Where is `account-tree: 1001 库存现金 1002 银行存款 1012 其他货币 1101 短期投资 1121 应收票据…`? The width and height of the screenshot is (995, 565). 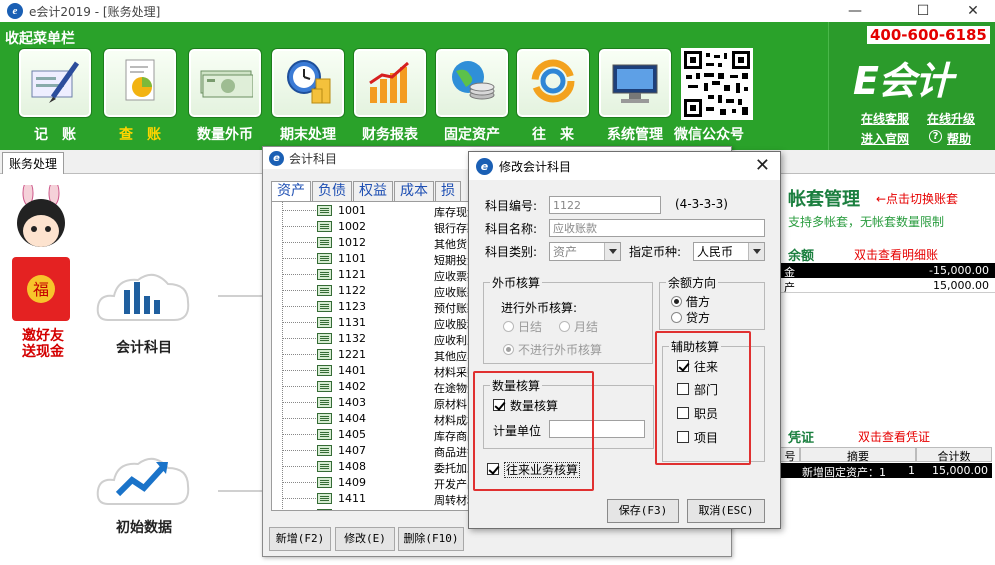 account-tree: 1001 库存现金 1002 银行存款 1012 其他货币 1101 短期投资 1121 应收票据… is located at coordinates (371, 356).